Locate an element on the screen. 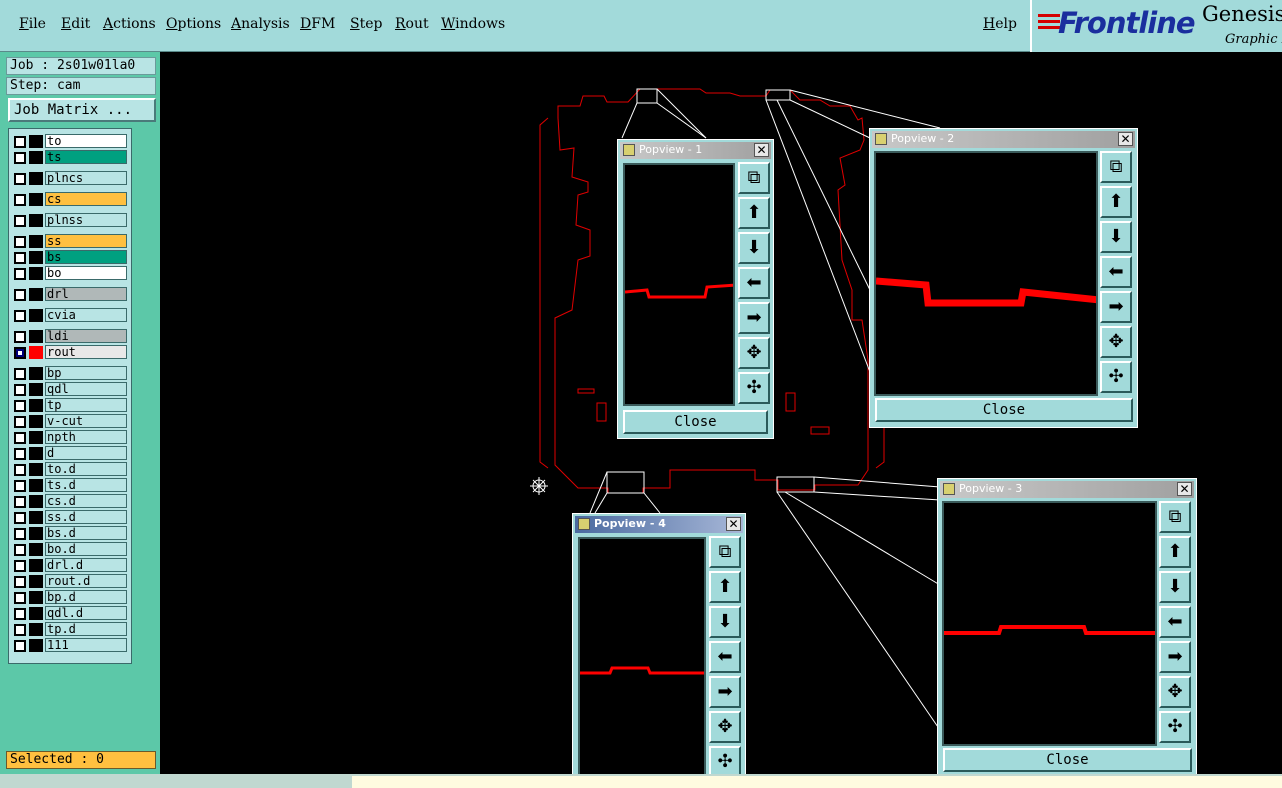  popview-1: Popview - 1 ✕ ⧉ ⬆ ⬇ ⬅ ➡ ✥ ✣ Close is located at coordinates (695, 289).